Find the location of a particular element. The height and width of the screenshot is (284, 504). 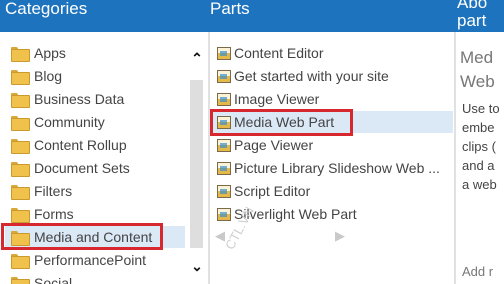

category-item-content-rollup: Content Rollup is located at coordinates (95, 145).